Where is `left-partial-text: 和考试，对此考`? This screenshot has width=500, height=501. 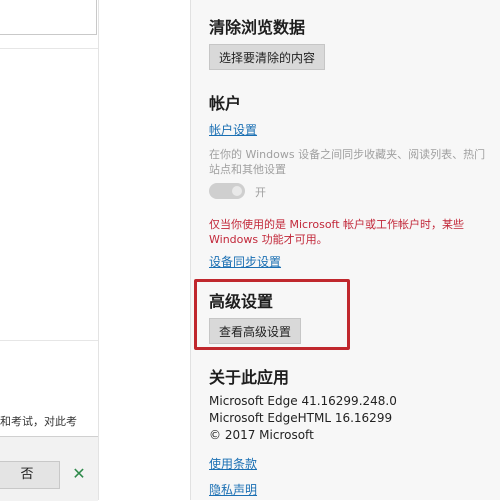 left-partial-text: 和考试，对此考 is located at coordinates (38, 421).